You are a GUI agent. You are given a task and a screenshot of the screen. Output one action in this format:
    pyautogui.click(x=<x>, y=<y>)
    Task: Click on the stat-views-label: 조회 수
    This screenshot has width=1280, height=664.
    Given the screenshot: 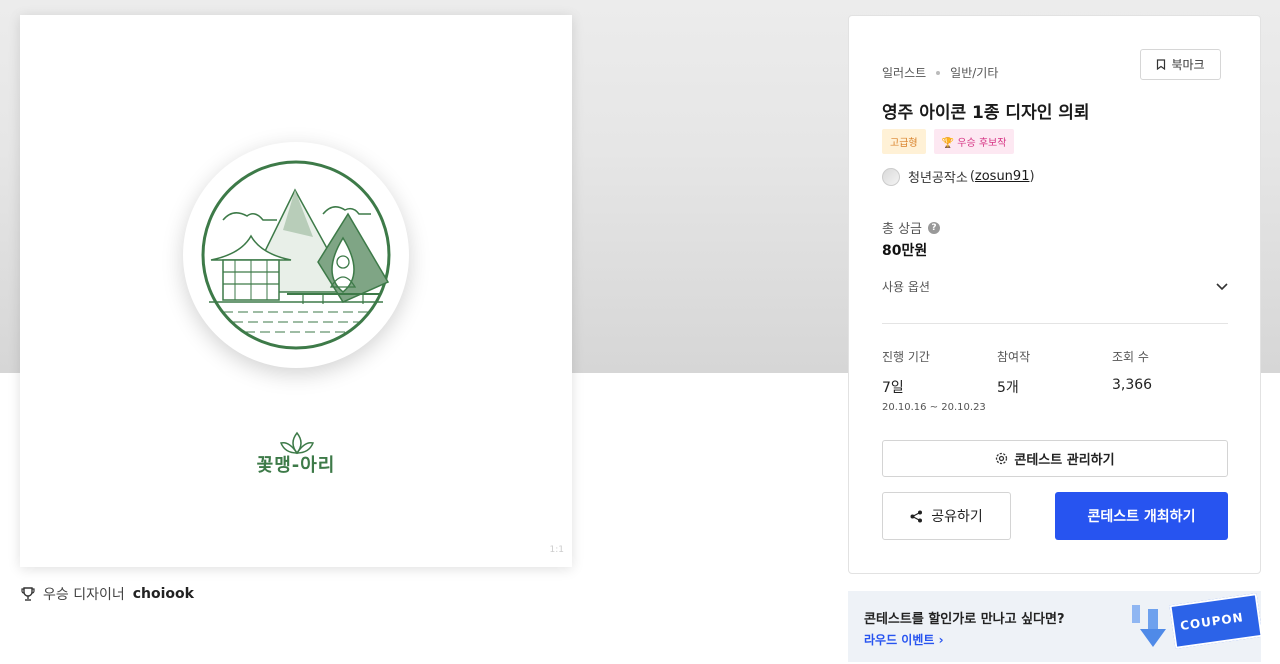 What is the action you would take?
    pyautogui.click(x=1130, y=357)
    